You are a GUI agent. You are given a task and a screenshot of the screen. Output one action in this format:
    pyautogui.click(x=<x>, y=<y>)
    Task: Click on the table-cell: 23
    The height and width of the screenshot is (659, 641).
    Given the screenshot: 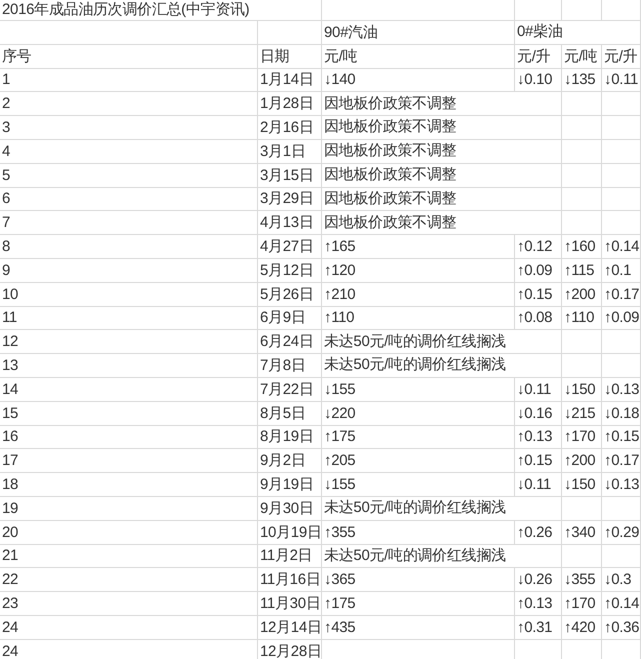 What is the action you would take?
    pyautogui.click(x=10, y=604)
    